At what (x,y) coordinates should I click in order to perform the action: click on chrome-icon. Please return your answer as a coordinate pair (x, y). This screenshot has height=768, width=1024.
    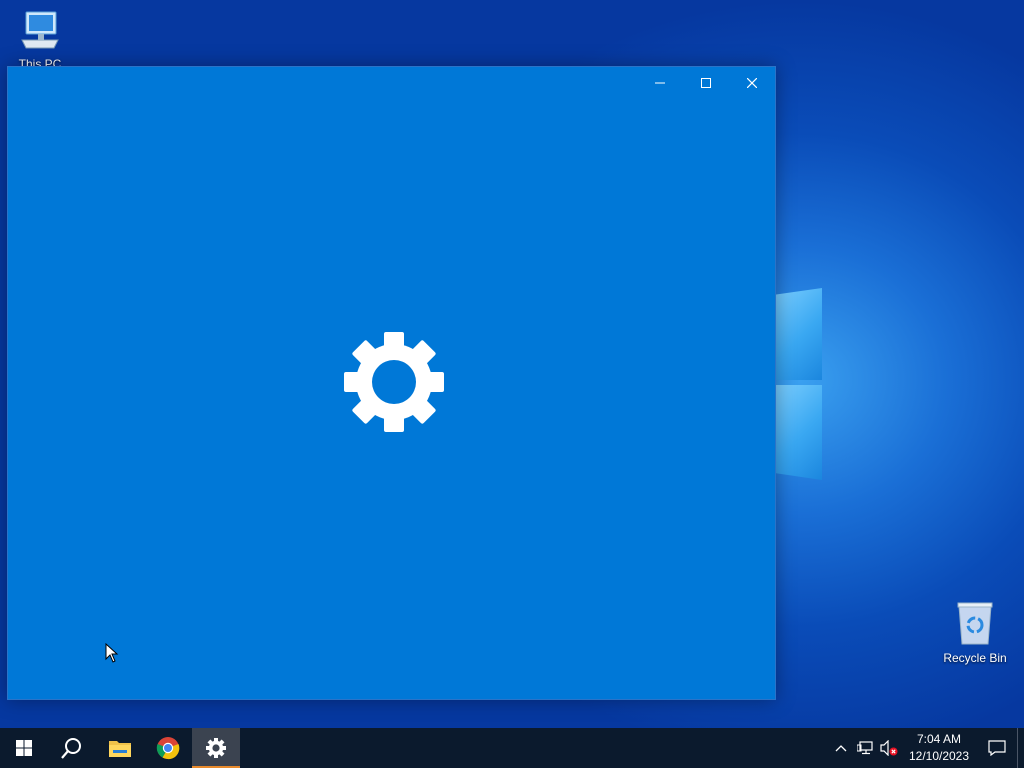
    Looking at the image, I should click on (168, 748).